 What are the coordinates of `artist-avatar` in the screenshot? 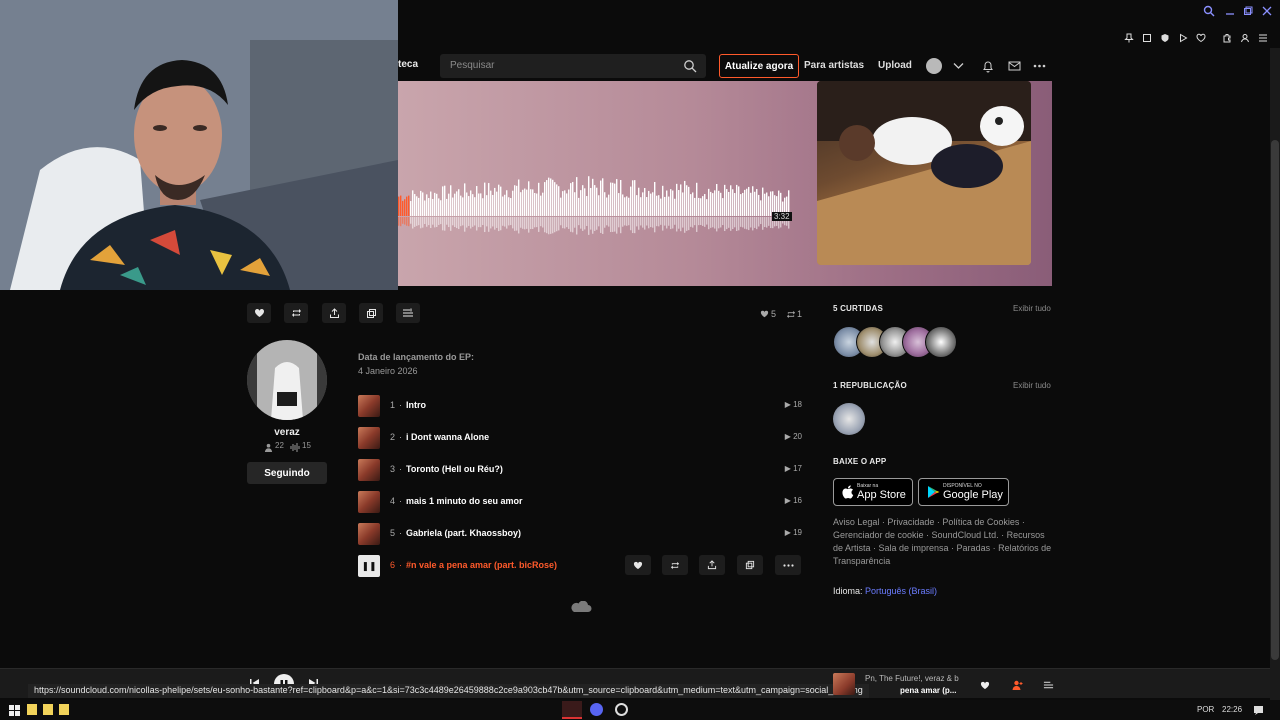 It's located at (287, 380).